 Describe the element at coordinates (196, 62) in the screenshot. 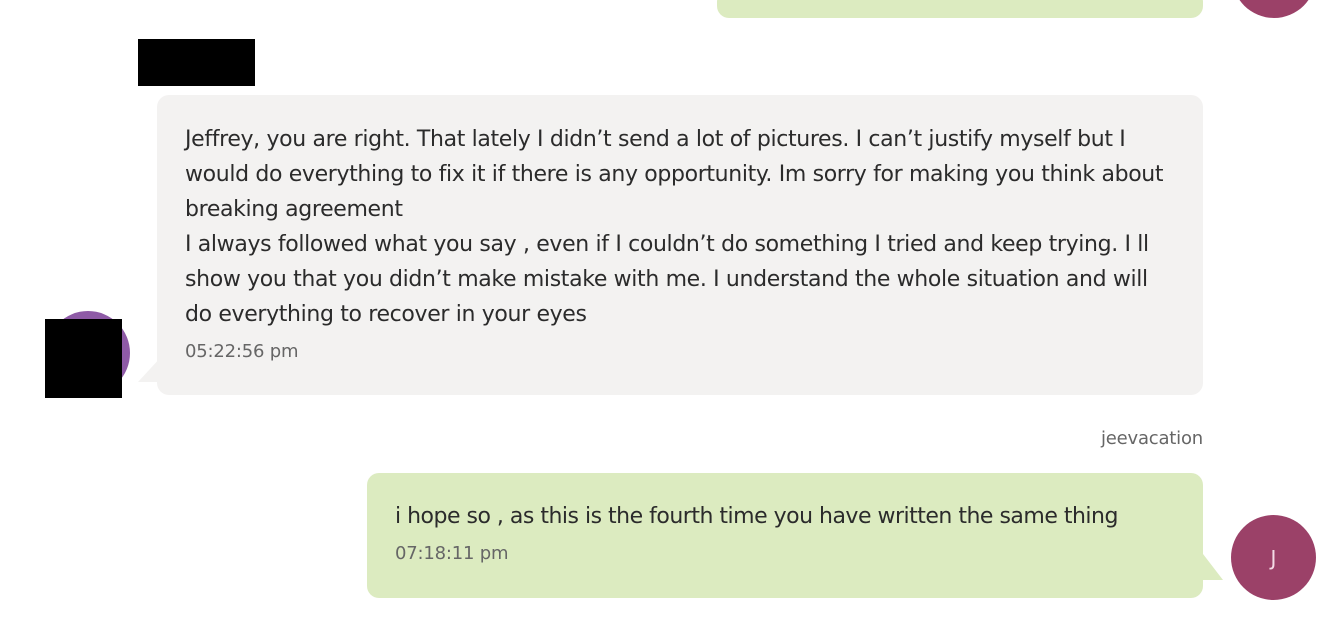

I see `redacted-sender-name` at that location.